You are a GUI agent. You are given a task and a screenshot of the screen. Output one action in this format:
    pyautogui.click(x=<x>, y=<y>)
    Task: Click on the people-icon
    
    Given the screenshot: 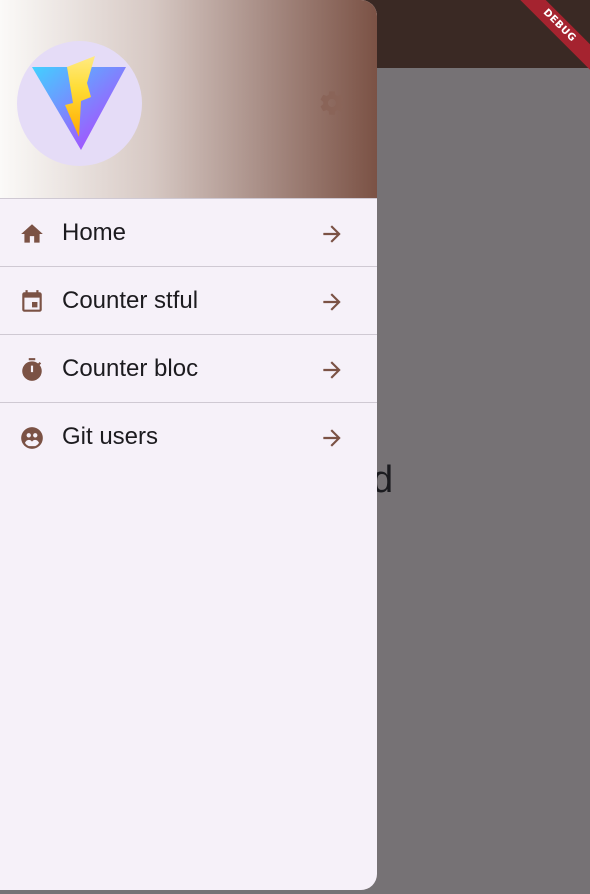 What is the action you would take?
    pyautogui.click(x=32, y=438)
    